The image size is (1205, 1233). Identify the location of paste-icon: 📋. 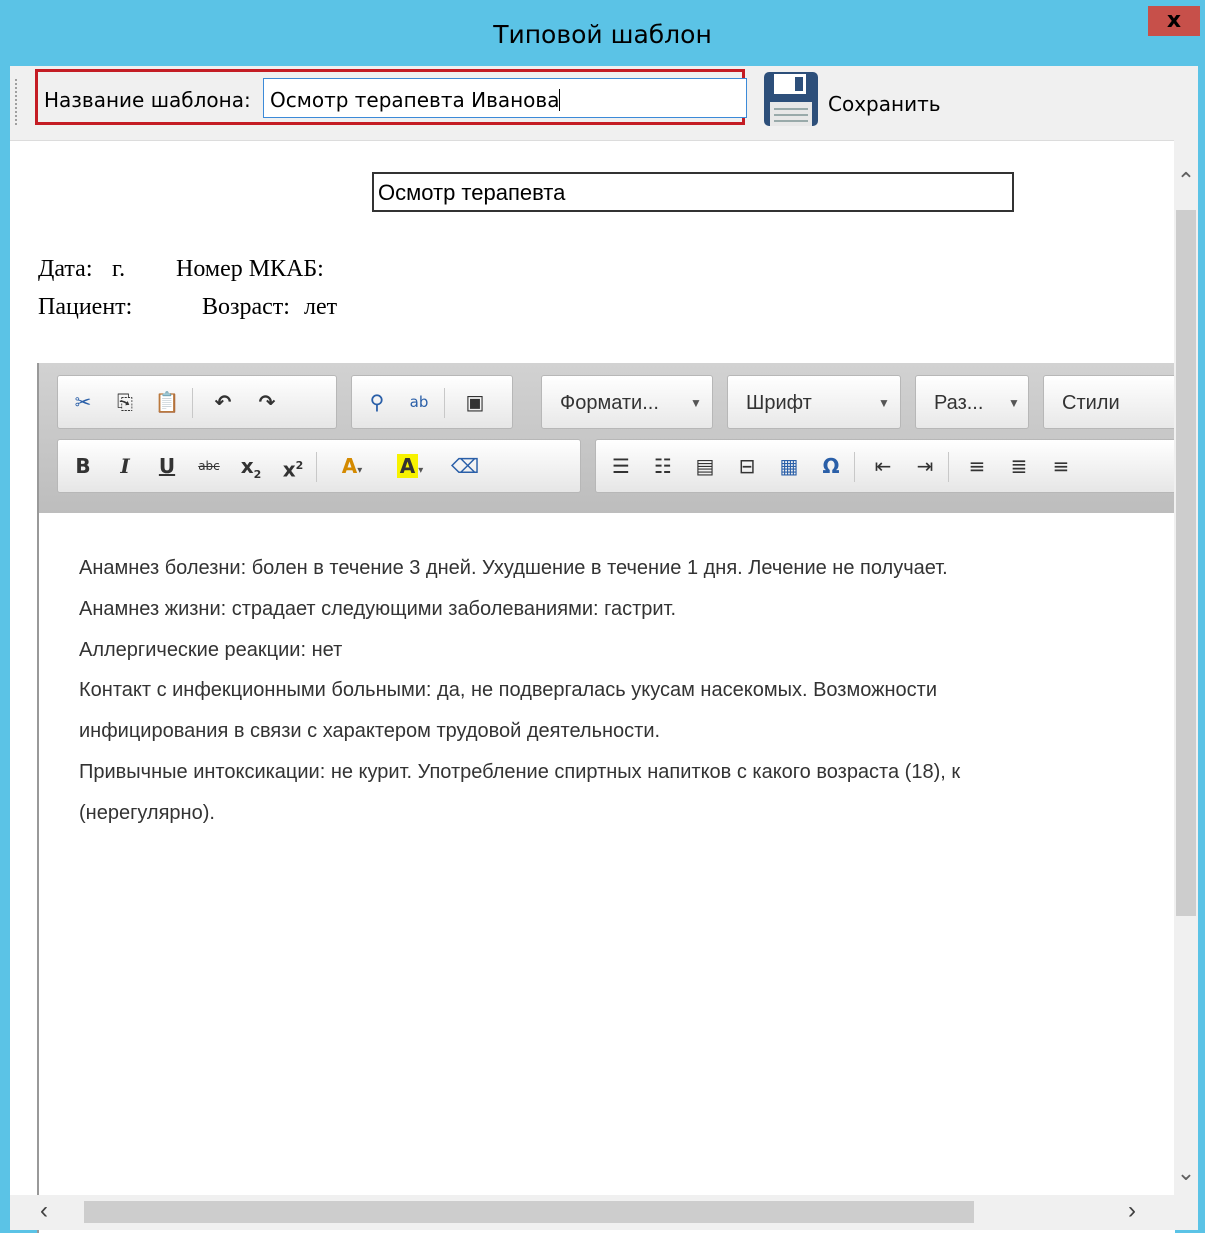
(167, 402).